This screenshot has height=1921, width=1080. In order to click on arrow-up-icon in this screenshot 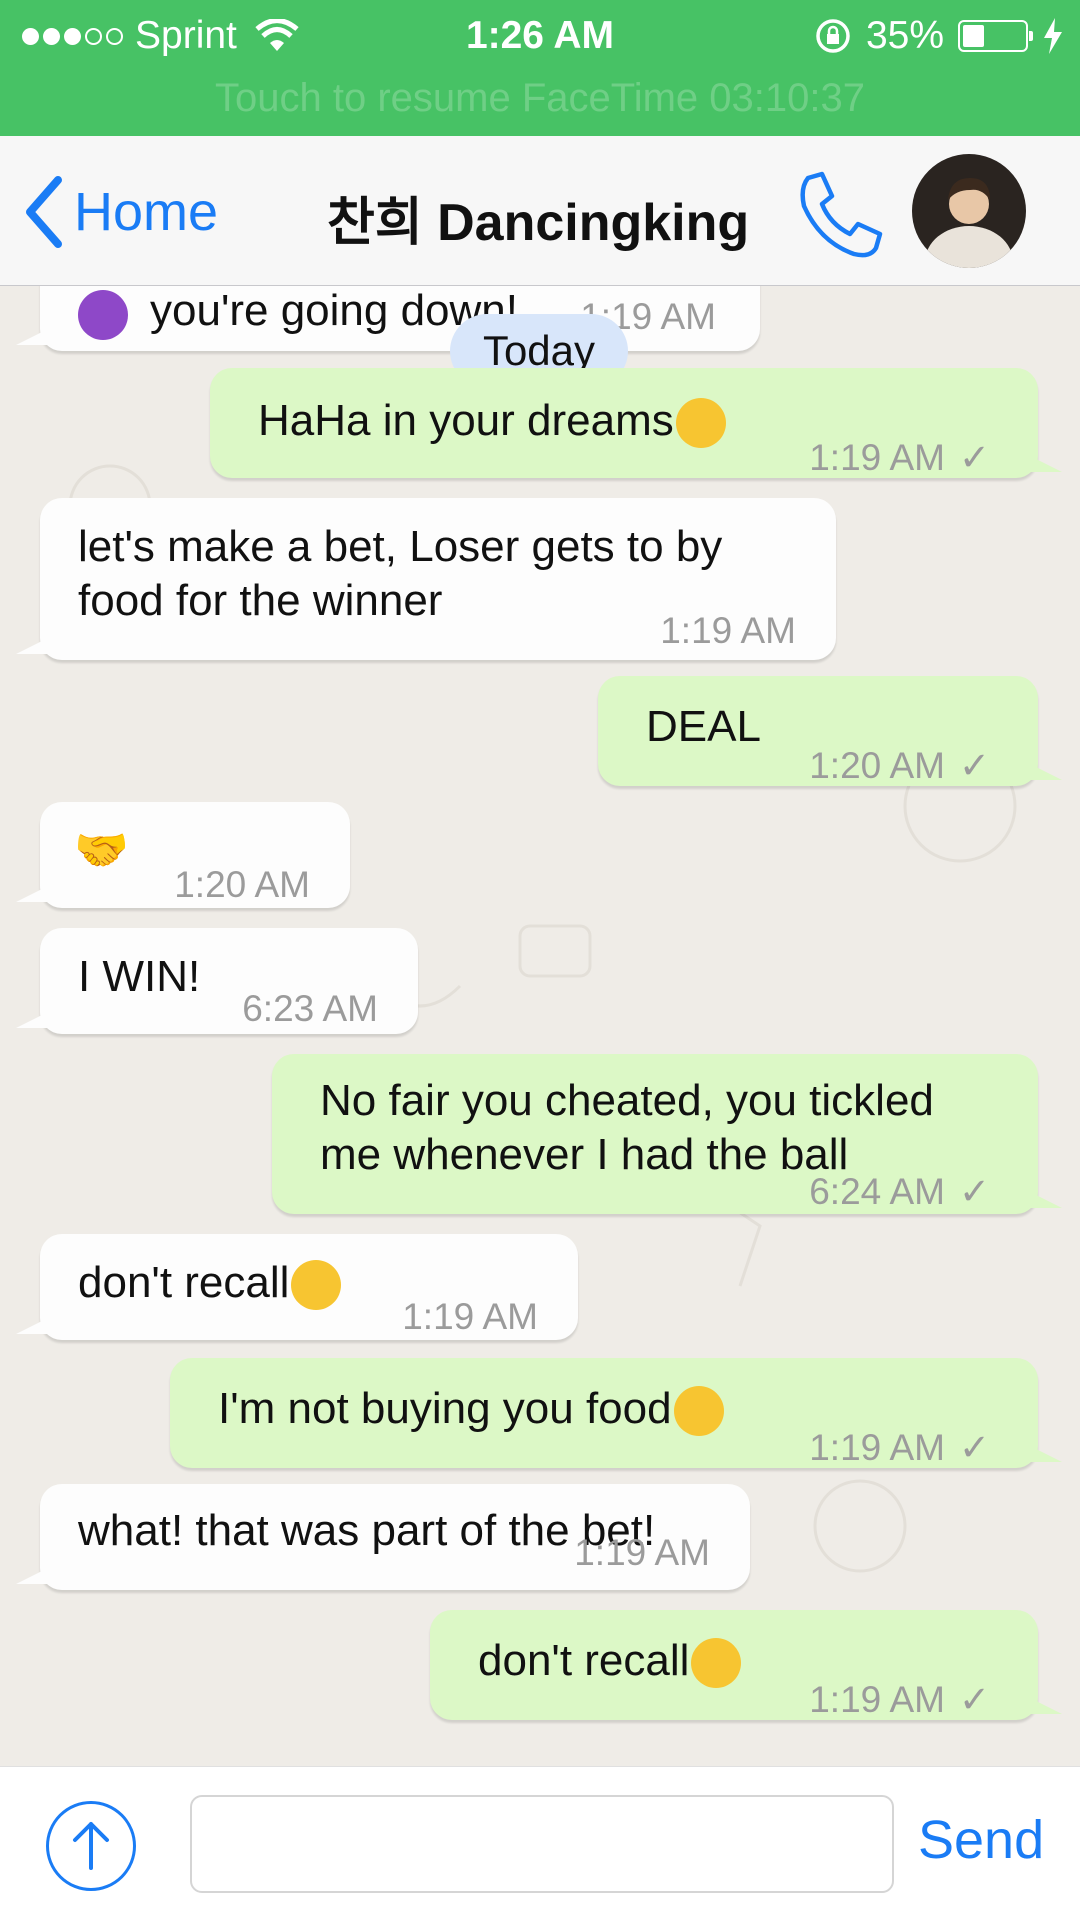, I will do `click(91, 1846)`.